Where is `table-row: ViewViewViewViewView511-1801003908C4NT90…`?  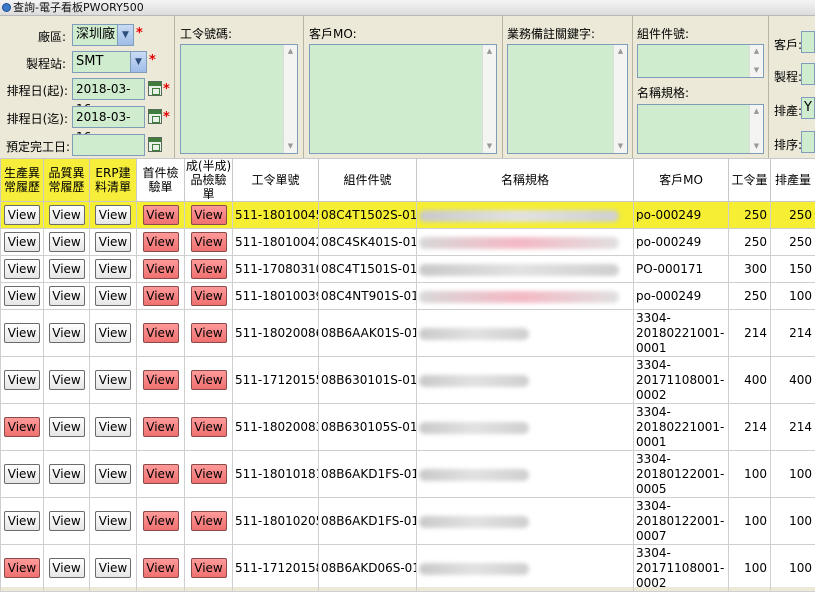 table-row: ViewViewViewViewView511-1801003908C4NT90… is located at coordinates (408, 296).